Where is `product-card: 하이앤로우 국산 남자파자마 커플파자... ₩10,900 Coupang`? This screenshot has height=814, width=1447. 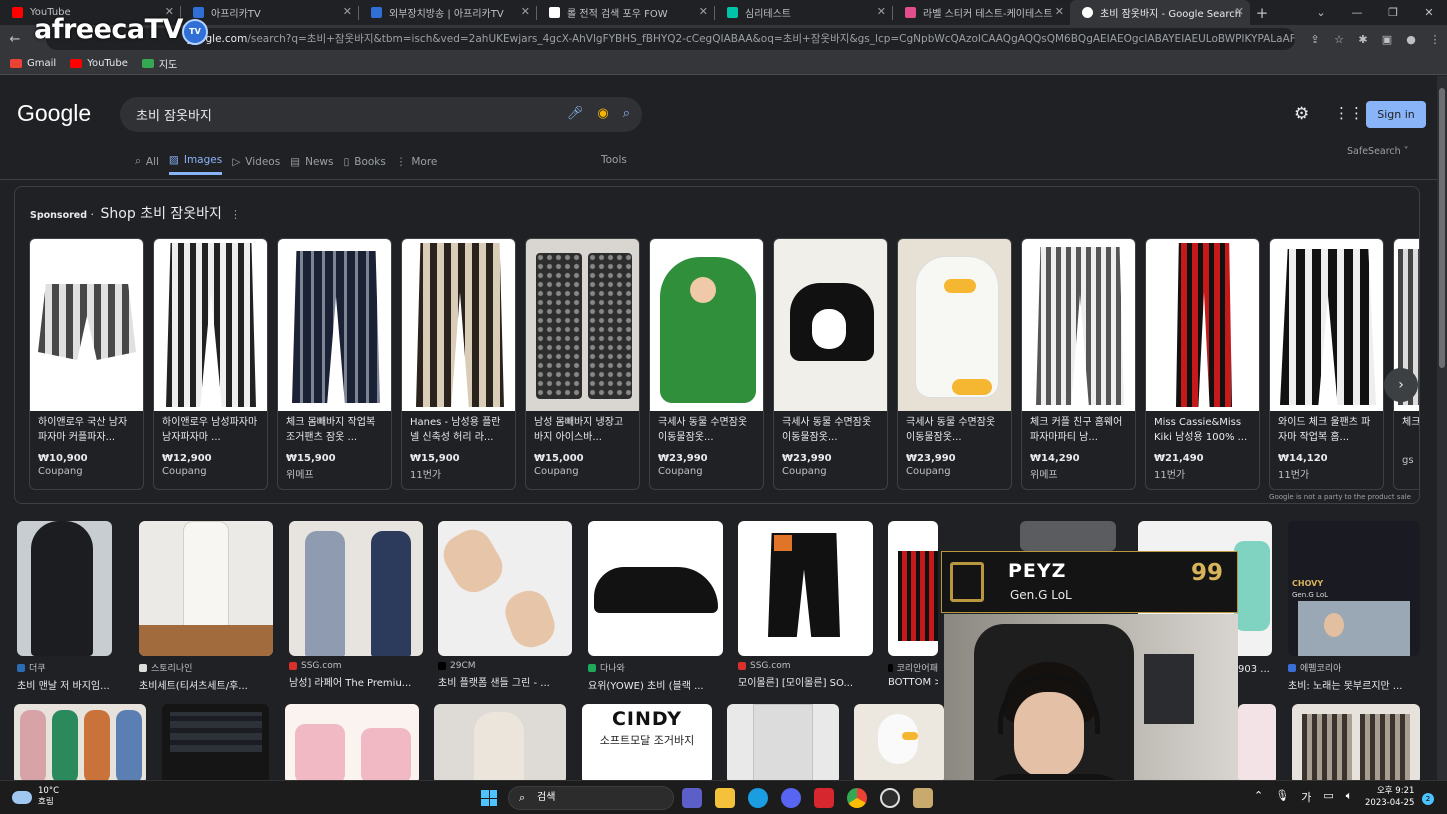
product-card: 하이앤로우 국산 남자파자마 커플파자... ₩10,900 Coupang is located at coordinates (86, 364).